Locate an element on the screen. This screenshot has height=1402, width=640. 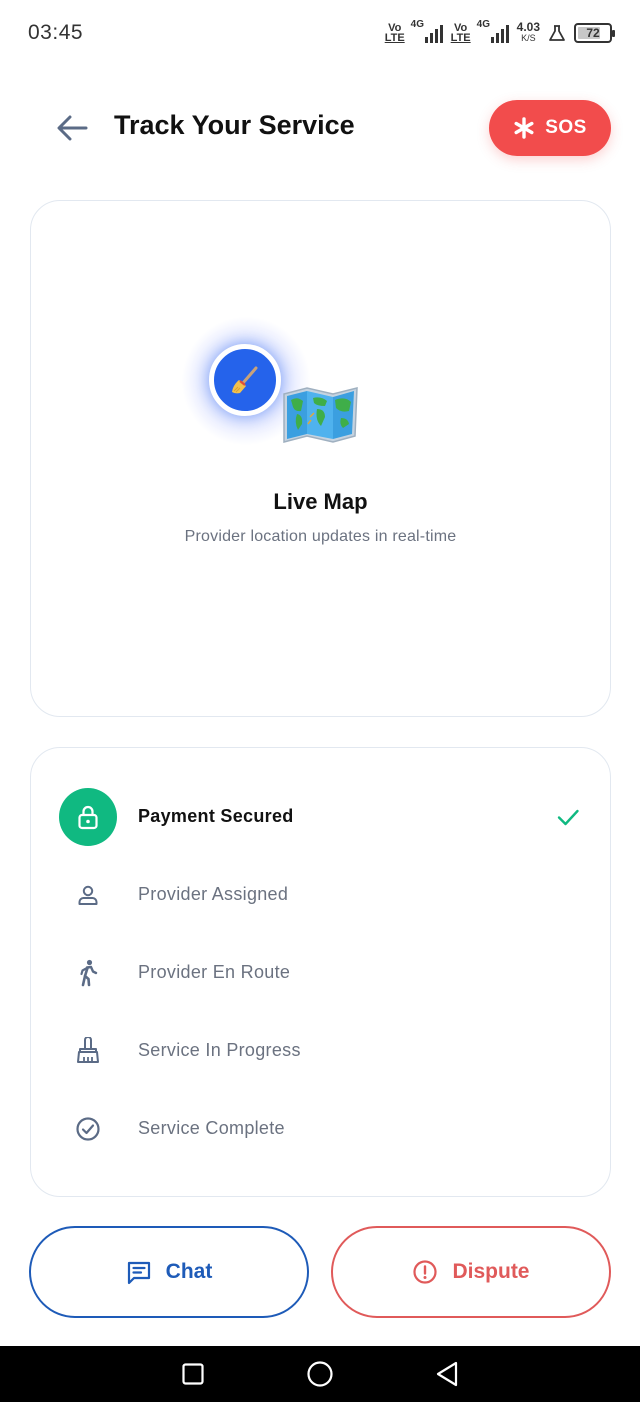
home-button is located at coordinates (320, 1374).